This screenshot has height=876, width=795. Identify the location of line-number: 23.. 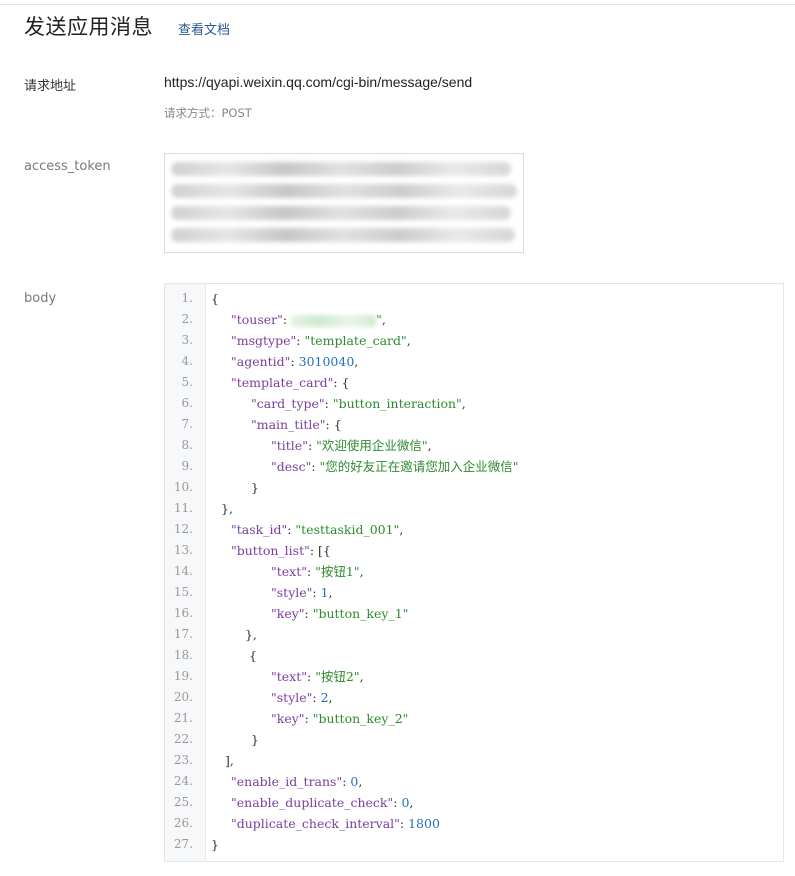
(183, 760).